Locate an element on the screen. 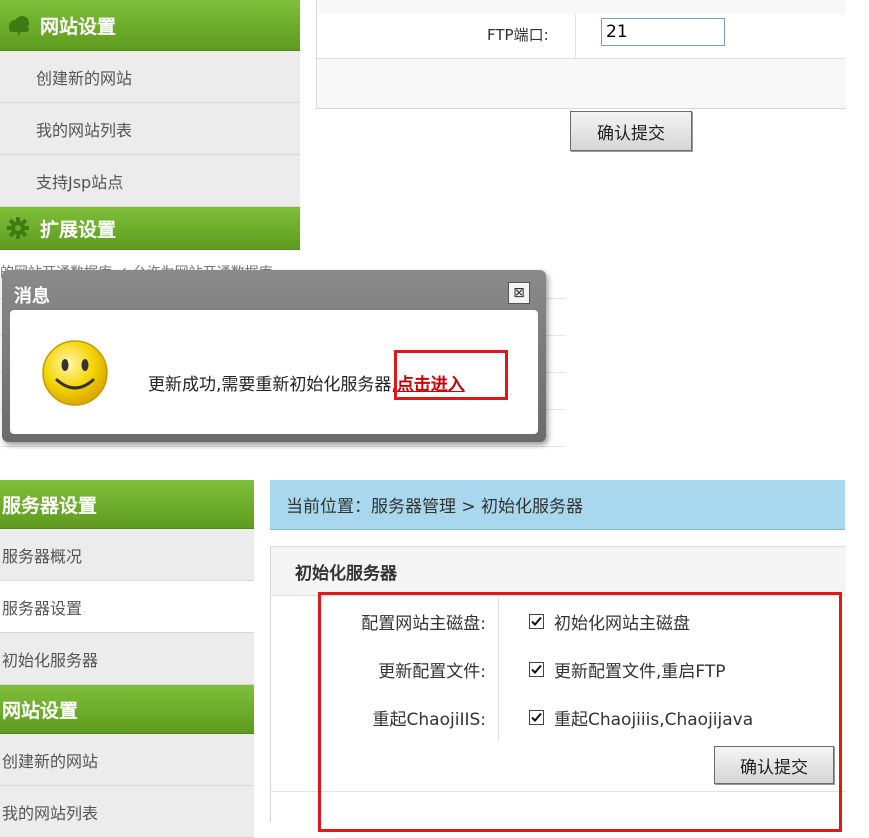 The height and width of the screenshot is (838, 869). close-icon: ⊠ is located at coordinates (519, 293).